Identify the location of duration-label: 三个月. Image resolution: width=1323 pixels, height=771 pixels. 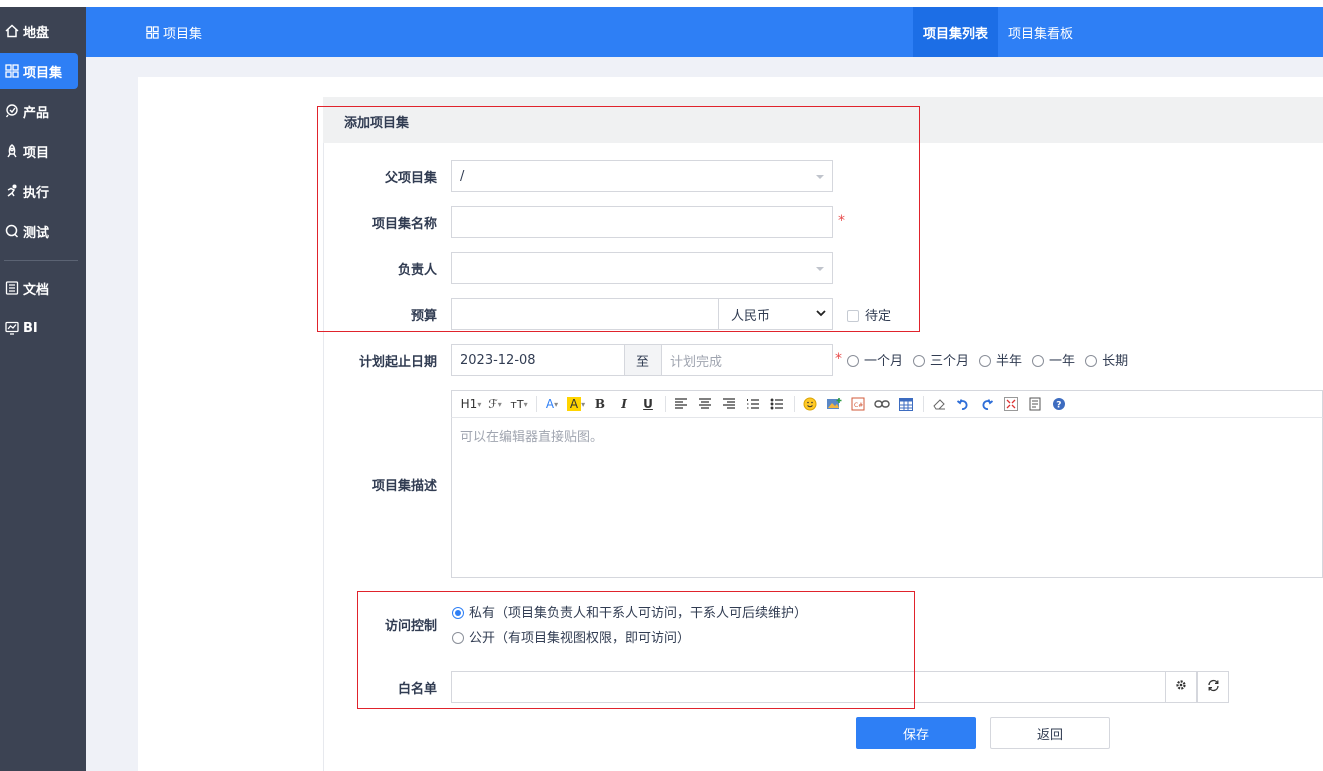
(950, 361).